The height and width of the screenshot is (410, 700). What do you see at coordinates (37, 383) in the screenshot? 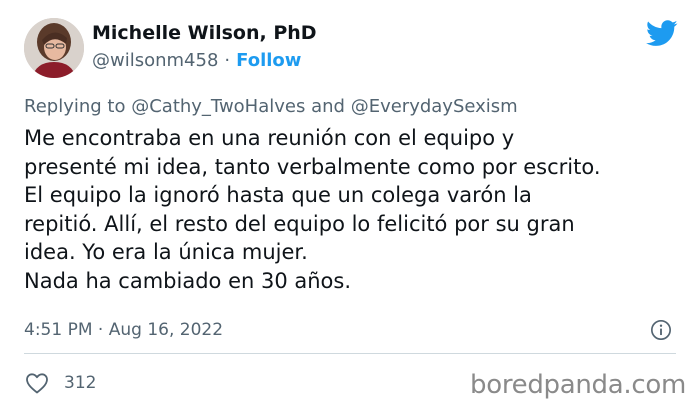
I see `heart-icon` at bounding box center [37, 383].